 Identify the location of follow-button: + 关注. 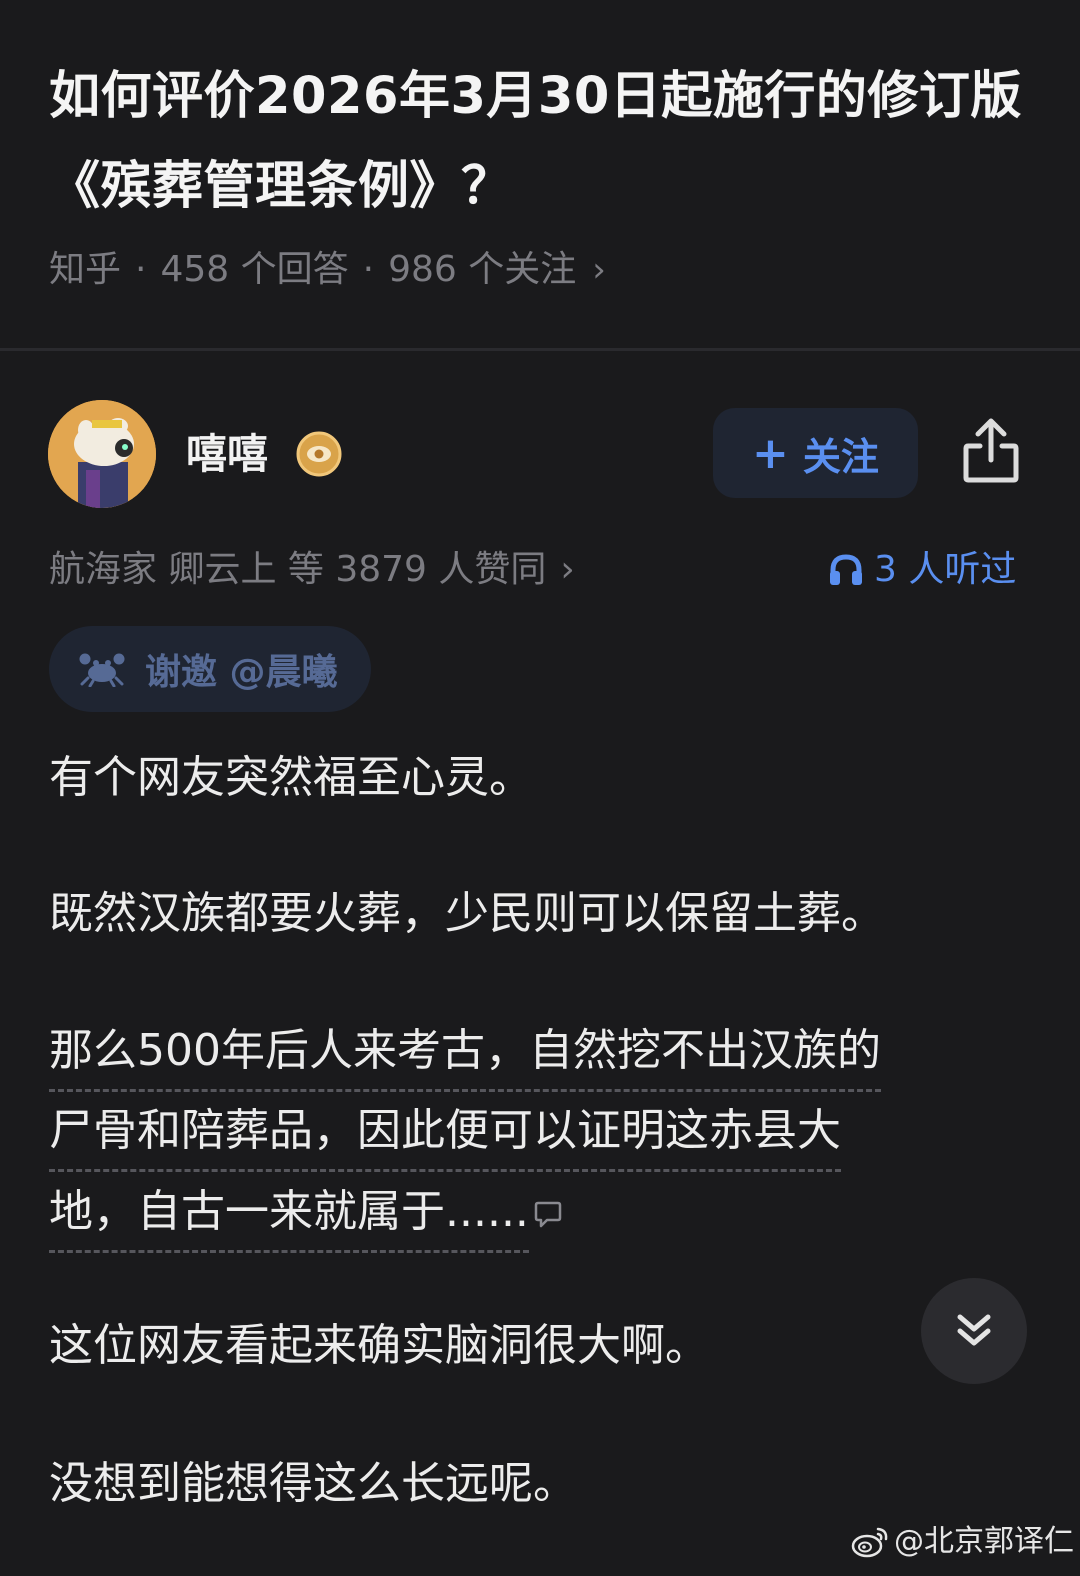
(815, 453).